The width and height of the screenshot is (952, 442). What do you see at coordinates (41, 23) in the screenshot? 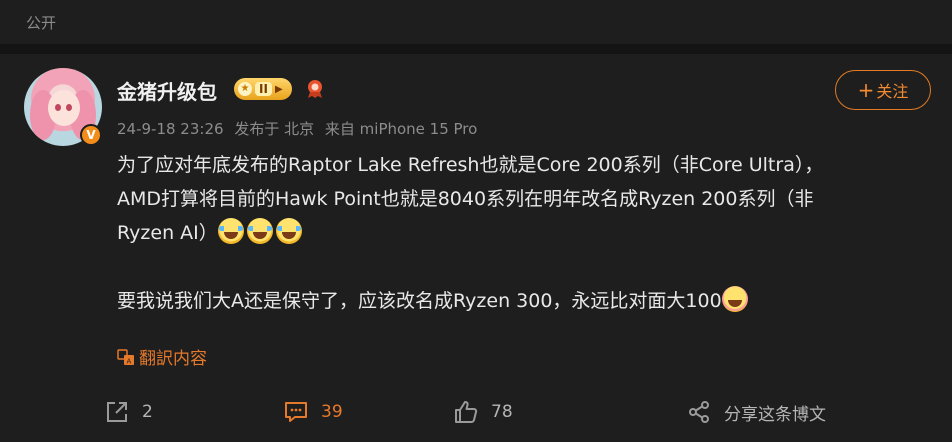
I see `visibility-label: 公开` at bounding box center [41, 23].